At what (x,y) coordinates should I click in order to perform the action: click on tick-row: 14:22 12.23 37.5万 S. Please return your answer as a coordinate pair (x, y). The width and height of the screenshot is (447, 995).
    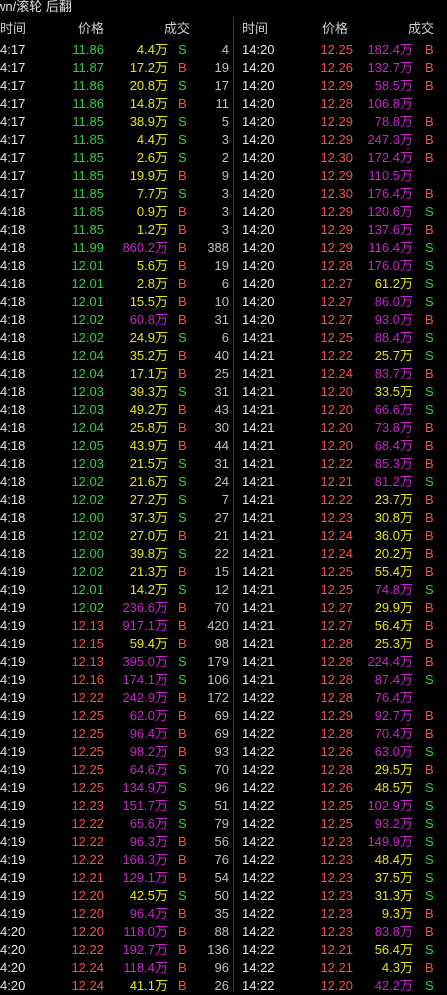
    Looking at the image, I should click on (223, 878).